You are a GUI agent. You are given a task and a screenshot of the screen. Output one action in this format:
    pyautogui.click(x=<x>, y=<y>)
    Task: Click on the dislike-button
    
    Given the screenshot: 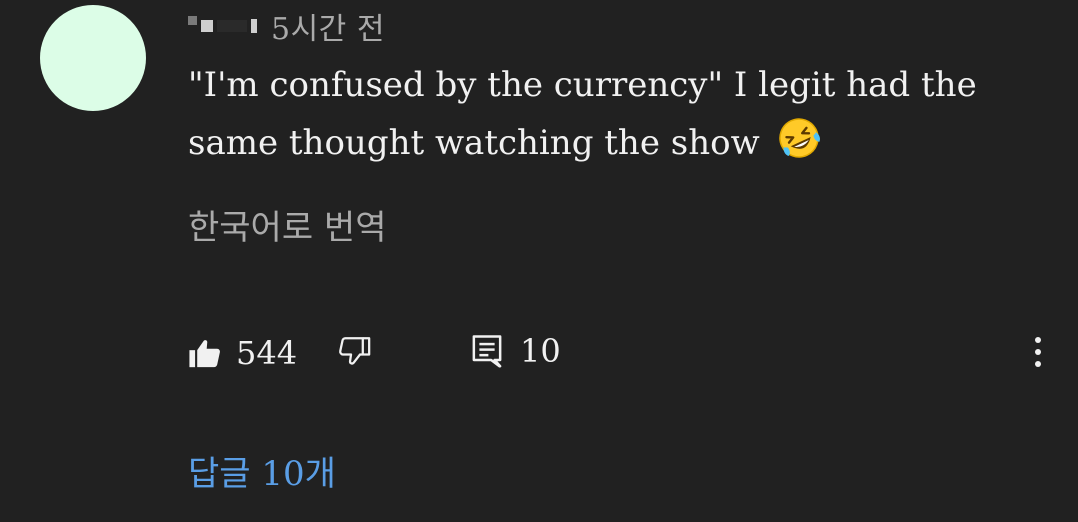 What is the action you would take?
    pyautogui.click(x=355, y=353)
    